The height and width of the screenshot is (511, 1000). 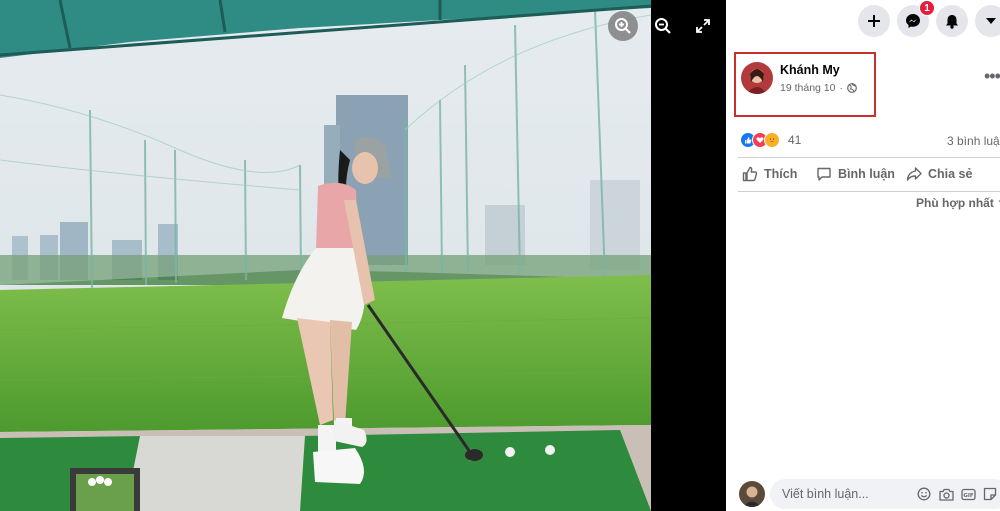 I want to click on bell-icon, so click(x=952, y=21).